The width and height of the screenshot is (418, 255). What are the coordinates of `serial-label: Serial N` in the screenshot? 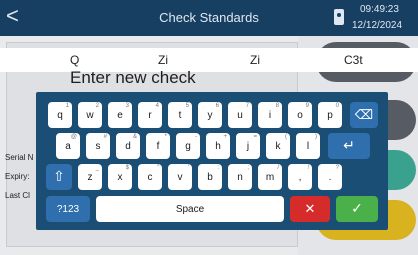 It's located at (19, 157).